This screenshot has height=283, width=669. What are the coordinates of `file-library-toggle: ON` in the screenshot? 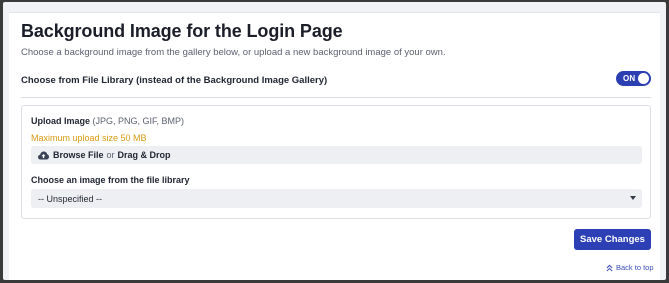 It's located at (633, 78).